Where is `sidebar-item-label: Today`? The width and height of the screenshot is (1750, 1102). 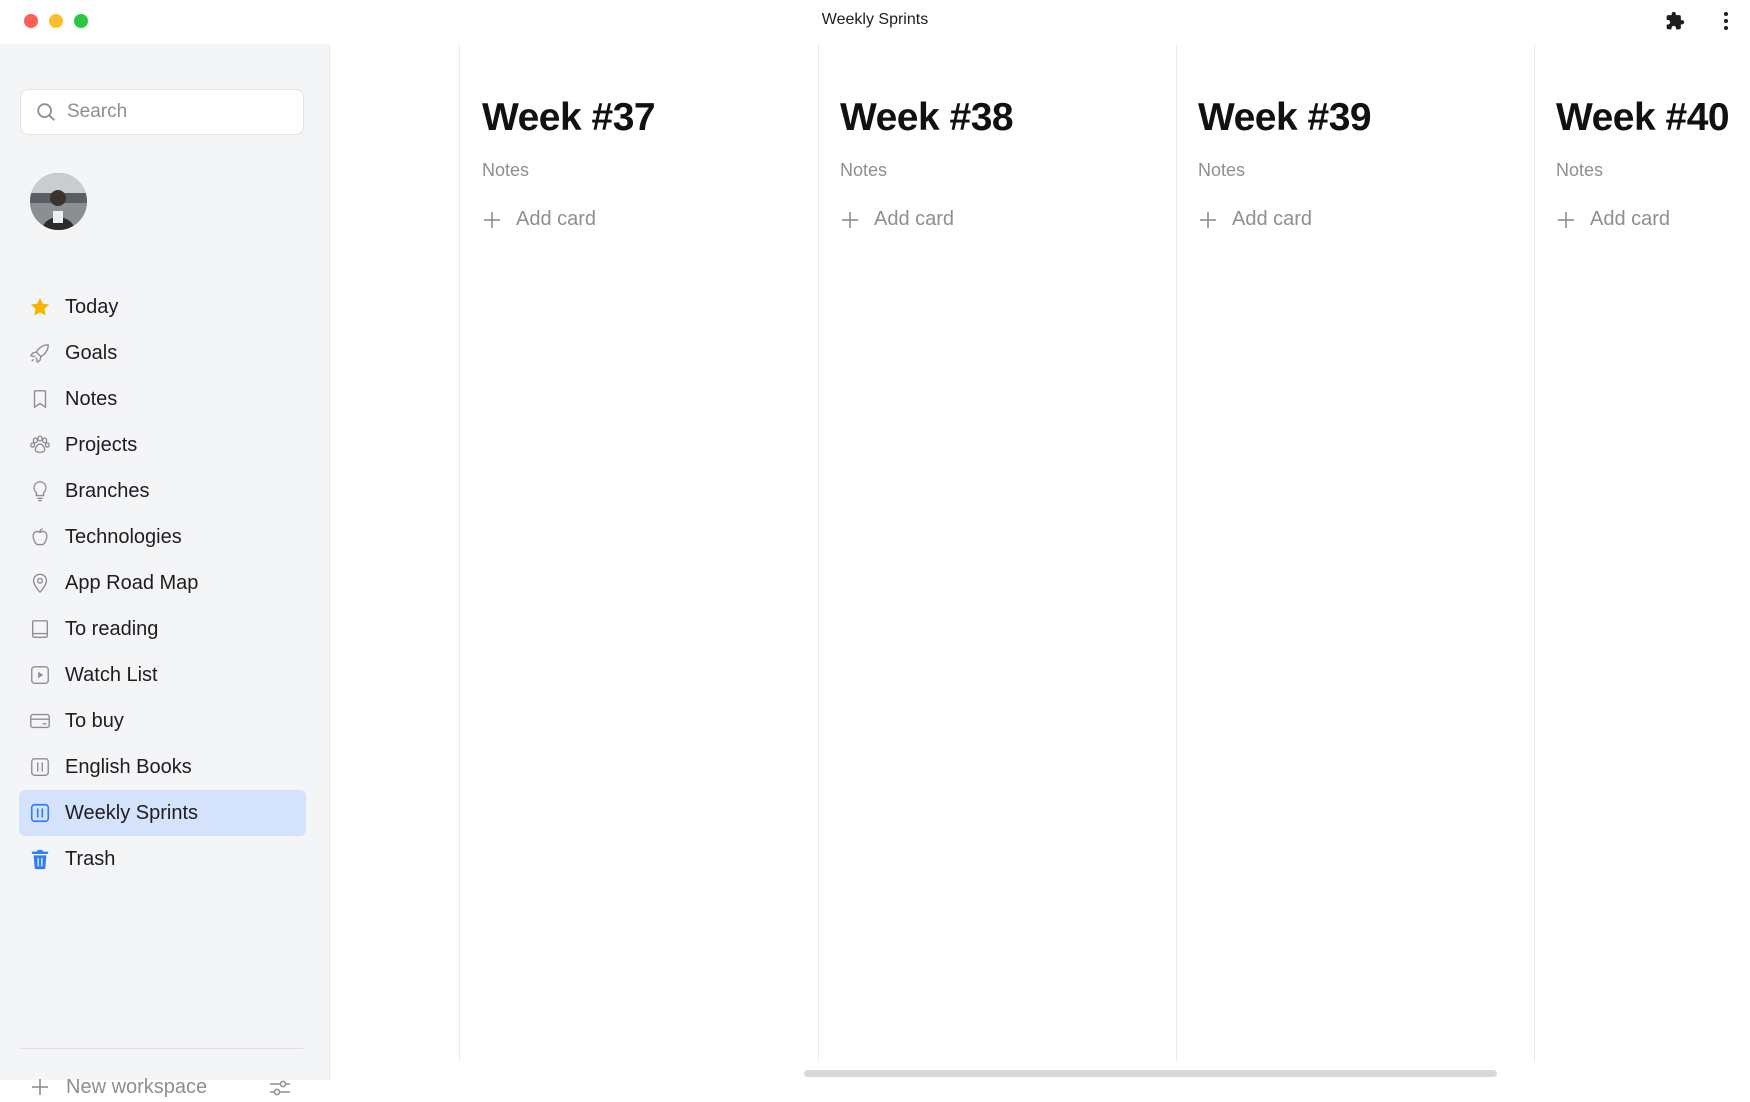
sidebar-item-label: Today is located at coordinates (92, 306).